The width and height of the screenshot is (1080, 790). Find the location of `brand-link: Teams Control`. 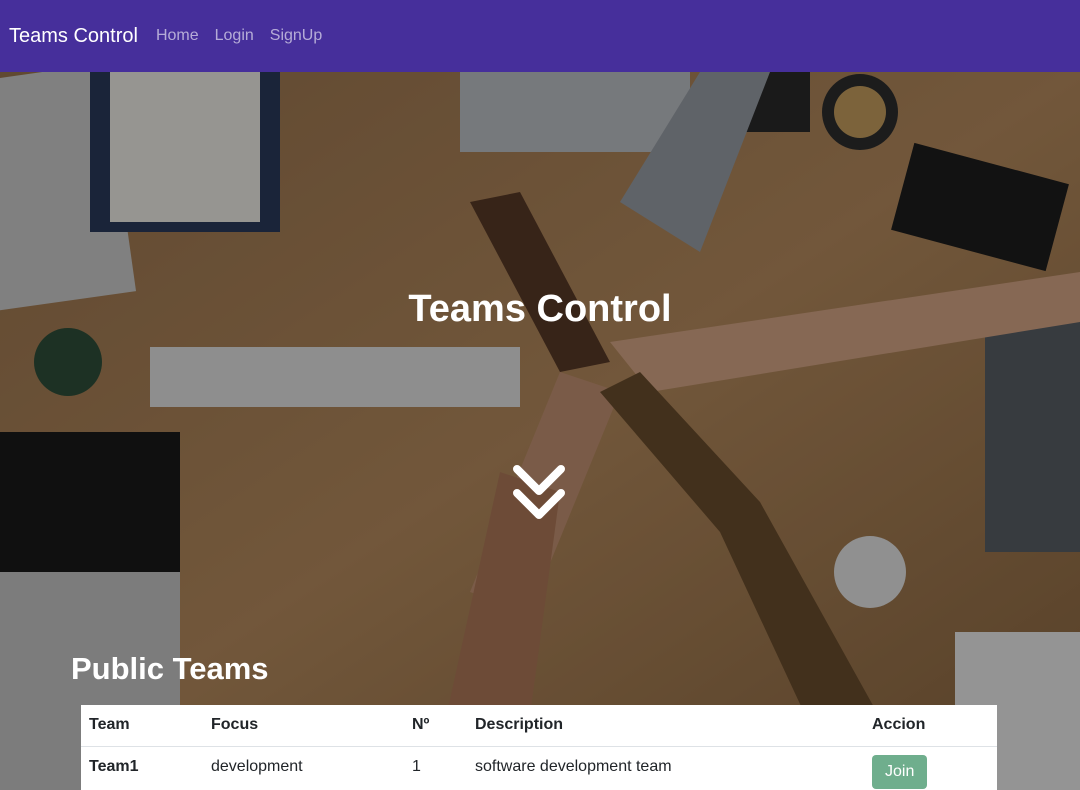

brand-link: Teams Control is located at coordinates (73, 36).